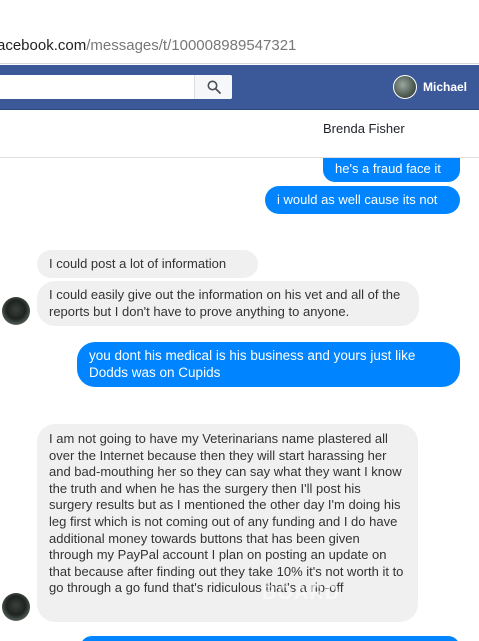  Describe the element at coordinates (147, 264) in the screenshot. I see `message-incoming: I could post a lot of information` at that location.